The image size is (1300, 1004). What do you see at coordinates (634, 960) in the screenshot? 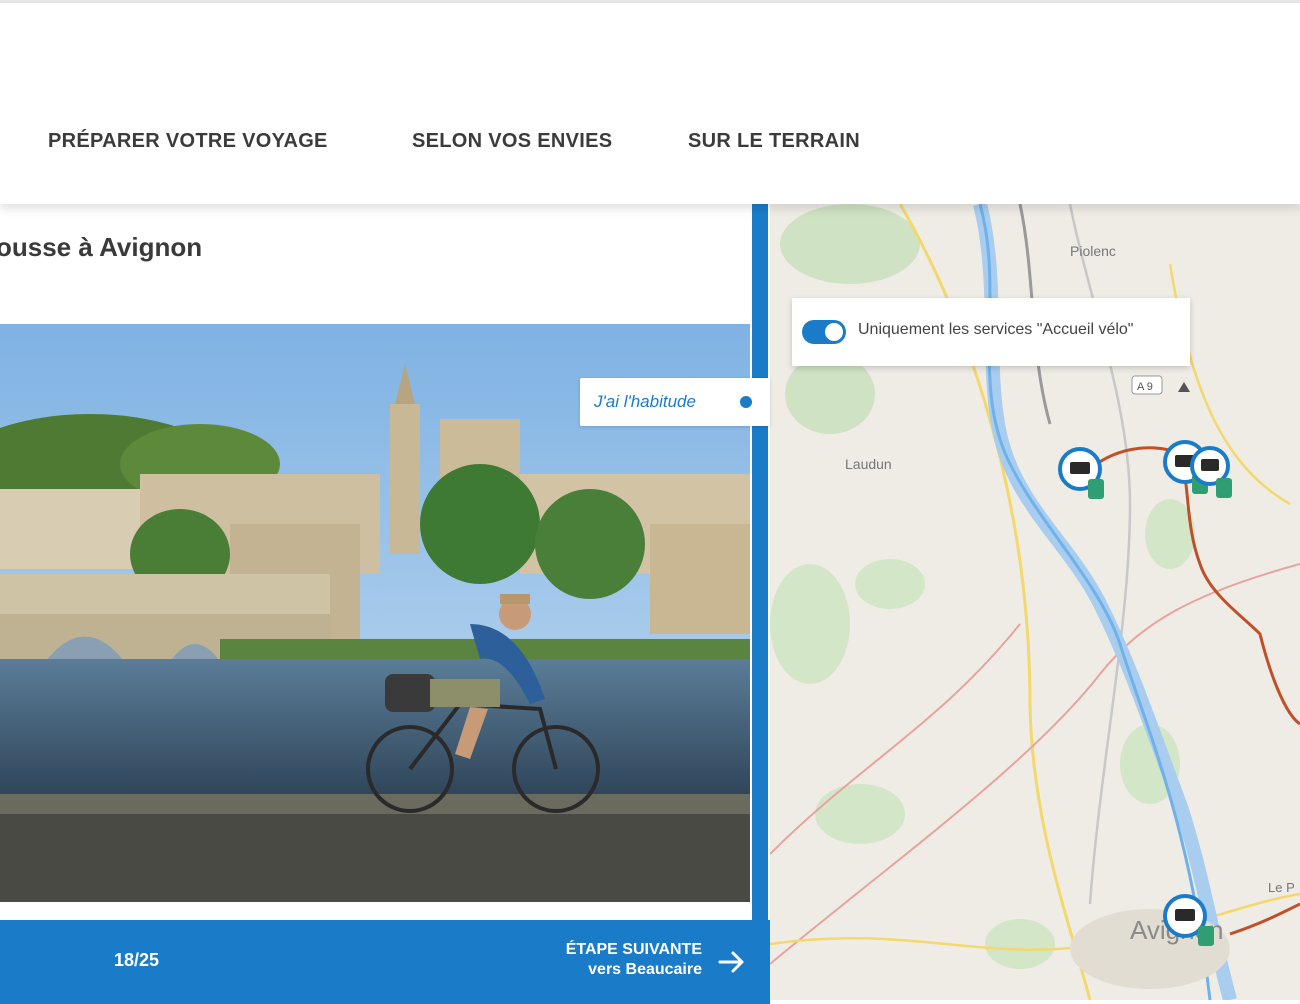
I see `next-stage-link: ÉTAPE SUIVANTE vers Beaucaire` at bounding box center [634, 960].